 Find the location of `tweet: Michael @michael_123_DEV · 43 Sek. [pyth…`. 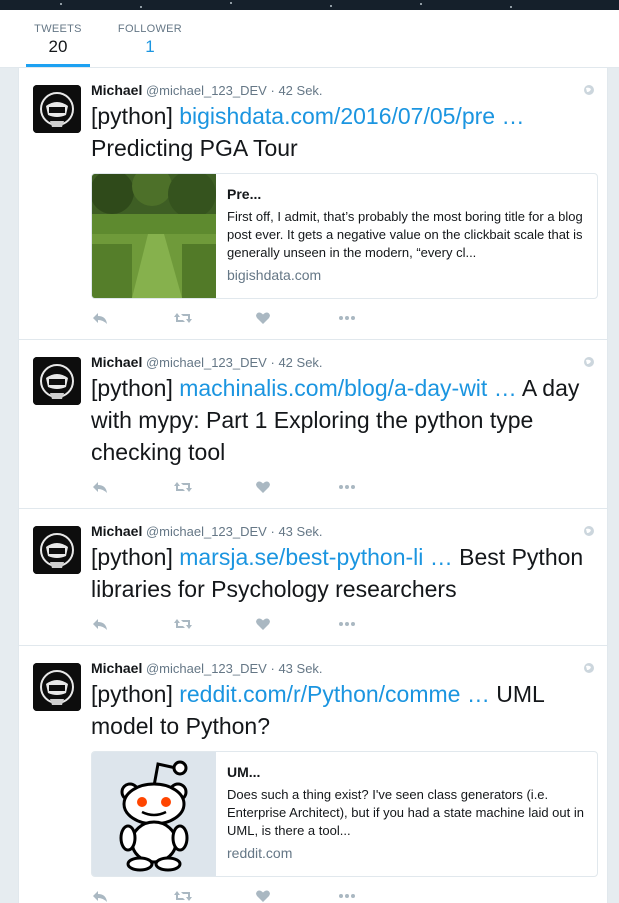

tweet: Michael @michael_123_DEV · 43 Sek. [pyth… is located at coordinates (313, 577).